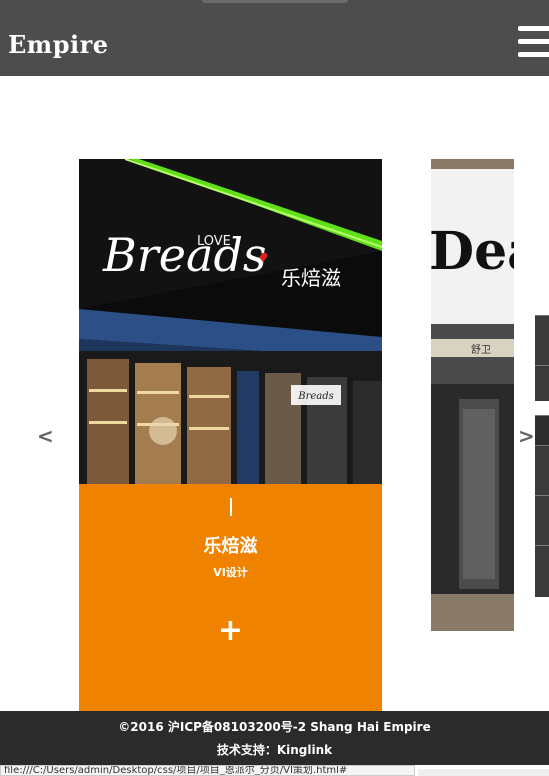 Image resolution: width=549 pixels, height=776 pixels. What do you see at coordinates (274, 750) in the screenshot?
I see `tech-support-text: 技术支持：Kinglink` at bounding box center [274, 750].